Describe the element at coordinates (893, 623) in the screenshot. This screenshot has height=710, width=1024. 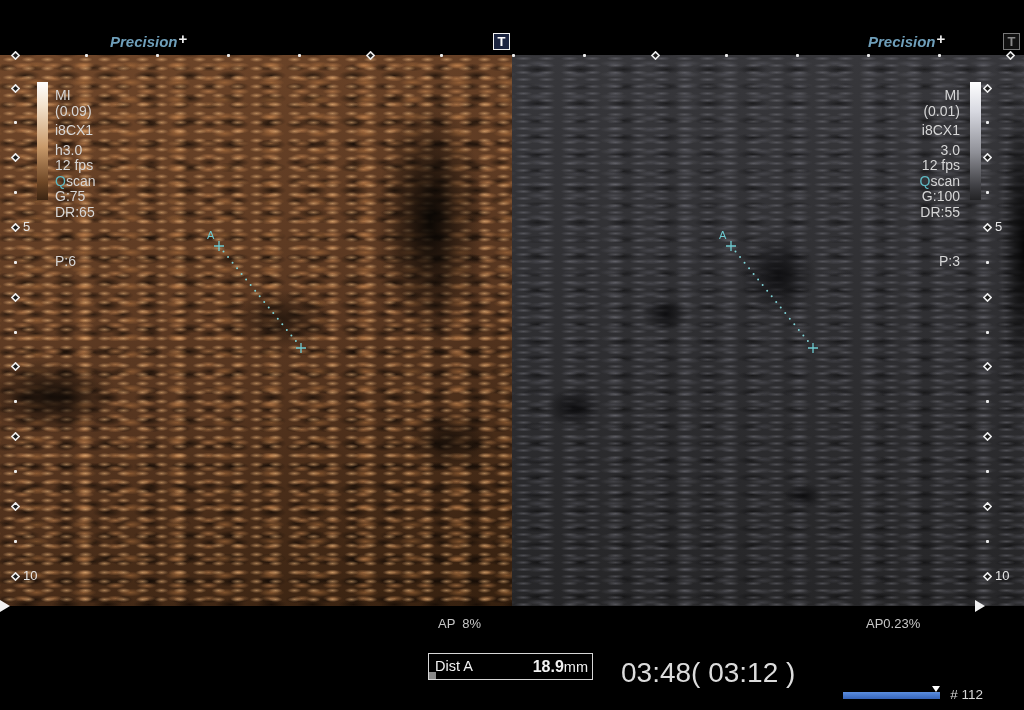
I see `acoustic-power-label: AP0.23%` at that location.